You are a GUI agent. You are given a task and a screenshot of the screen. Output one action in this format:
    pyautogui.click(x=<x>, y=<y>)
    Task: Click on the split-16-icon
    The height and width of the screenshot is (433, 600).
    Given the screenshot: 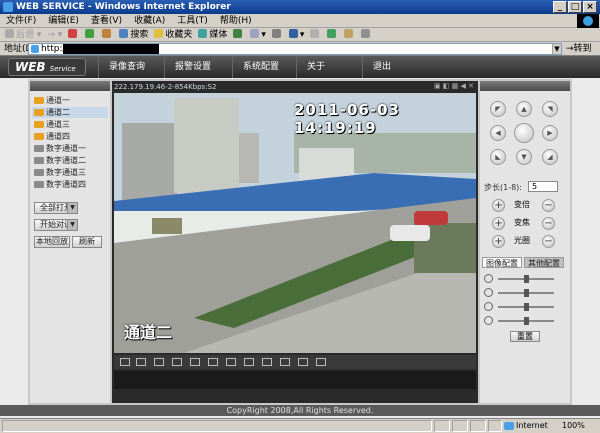 What is the action you would take?
    pyautogui.click(x=249, y=362)
    